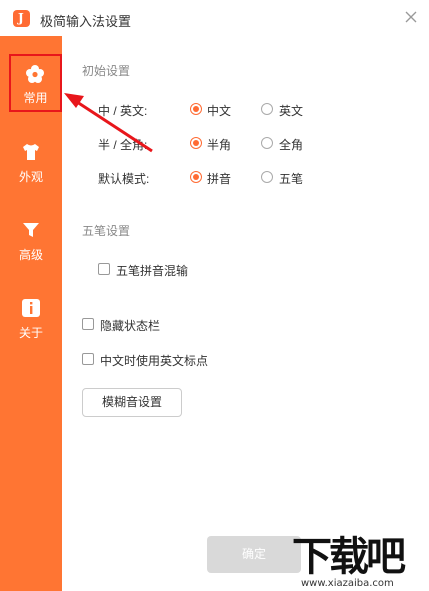  What do you see at coordinates (267, 109) in the screenshot?
I see `radio-english` at bounding box center [267, 109].